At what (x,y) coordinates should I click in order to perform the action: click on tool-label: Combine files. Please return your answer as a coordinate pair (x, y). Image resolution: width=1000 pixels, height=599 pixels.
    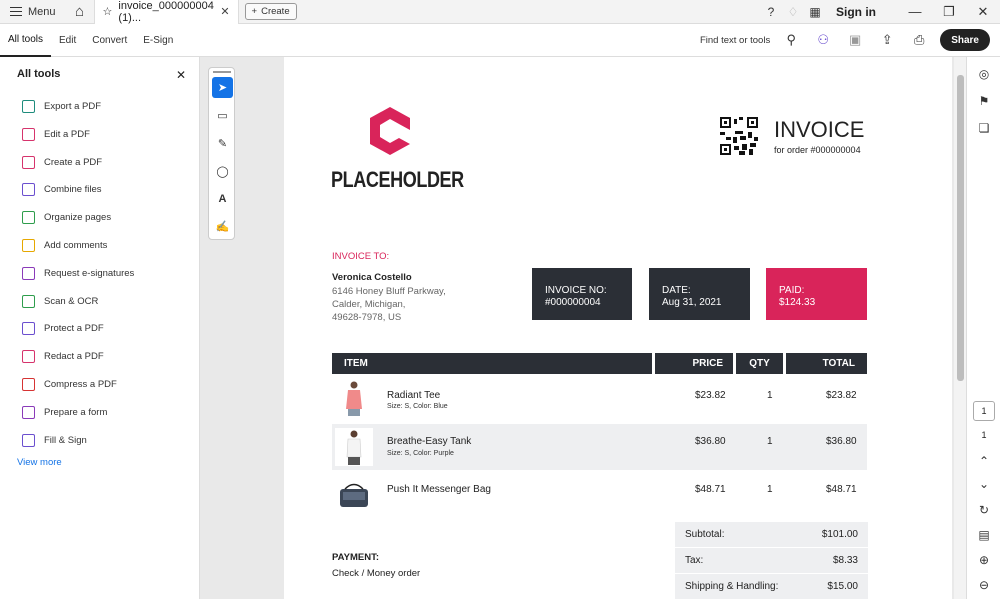
    Looking at the image, I should click on (73, 190).